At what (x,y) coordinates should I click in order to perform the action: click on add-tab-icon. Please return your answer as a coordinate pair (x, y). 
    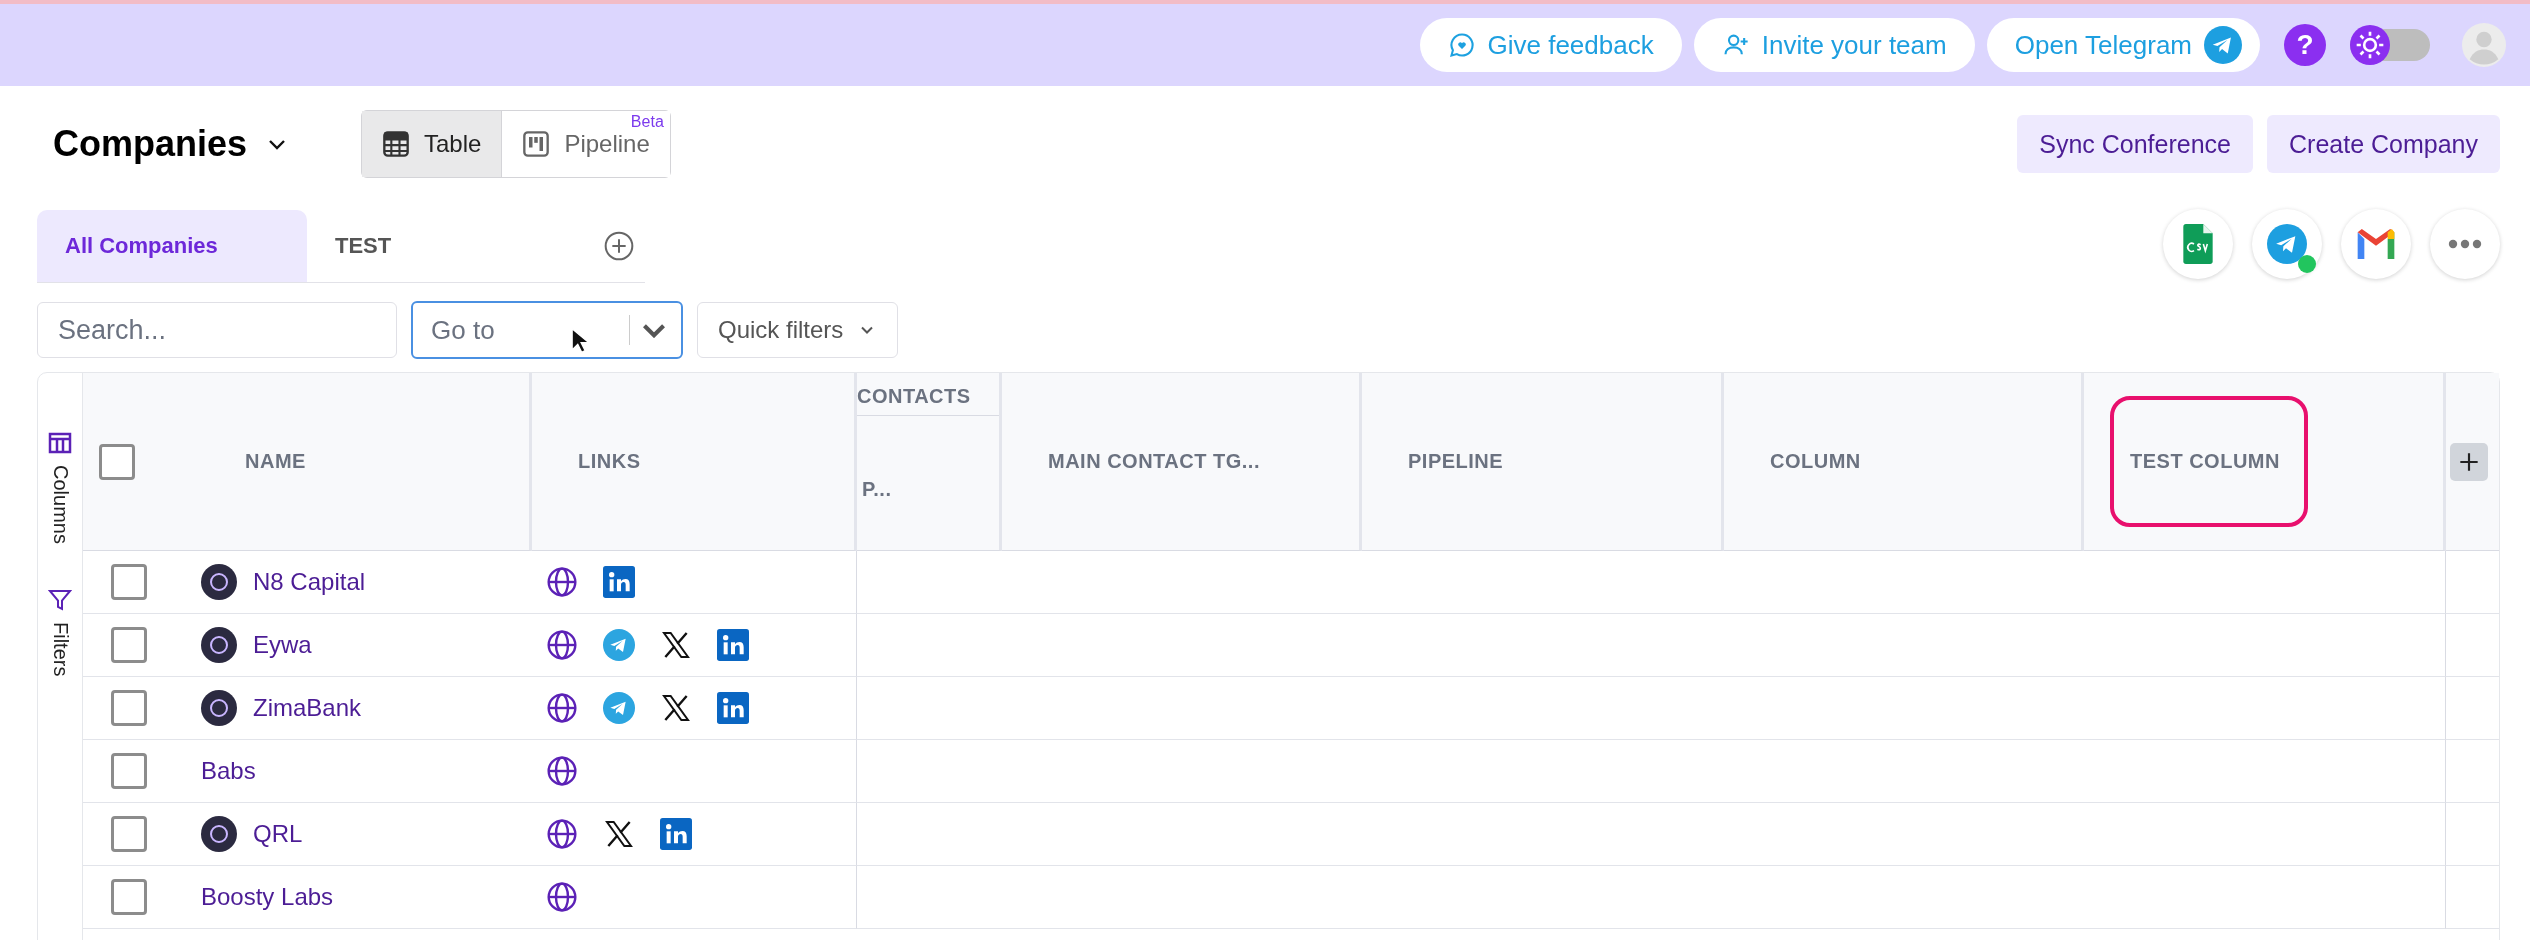
    Looking at the image, I should click on (619, 245).